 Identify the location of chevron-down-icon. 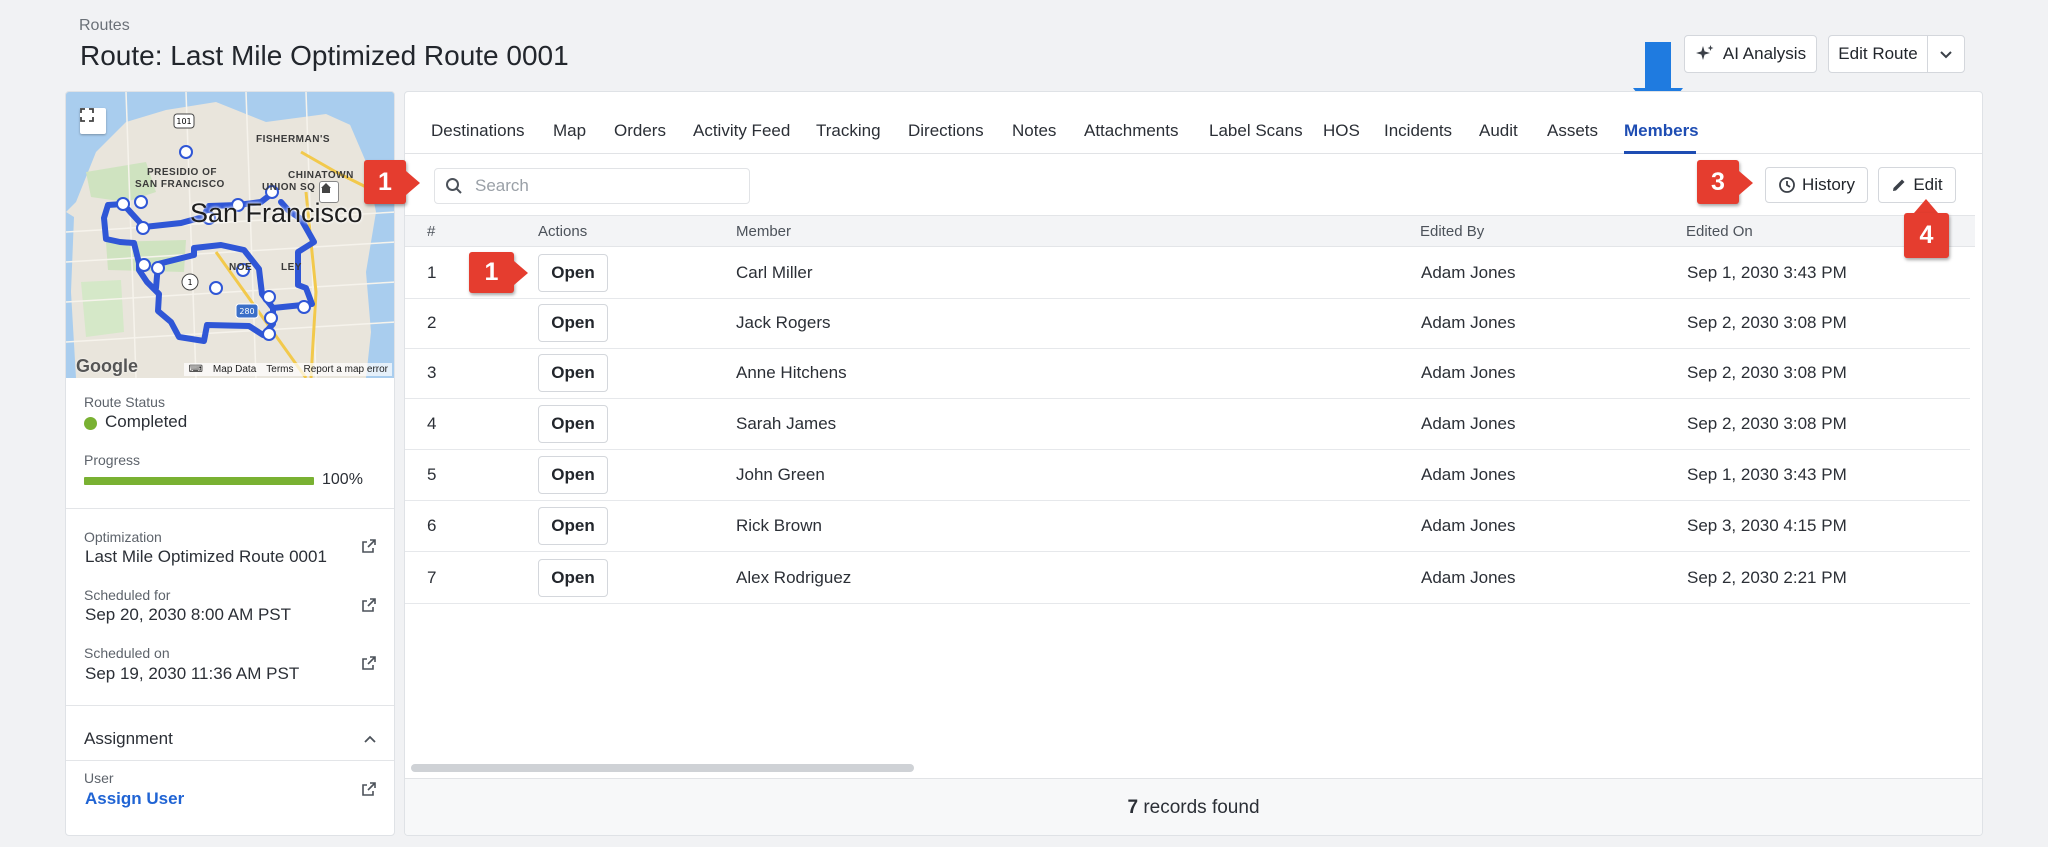
(1946, 54).